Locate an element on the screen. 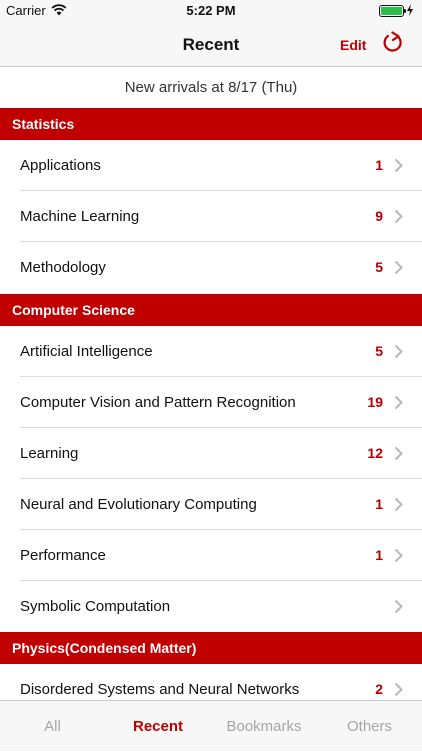 Image resolution: width=422 pixels, height=753 pixels. refresh-icon is located at coordinates (393, 43).